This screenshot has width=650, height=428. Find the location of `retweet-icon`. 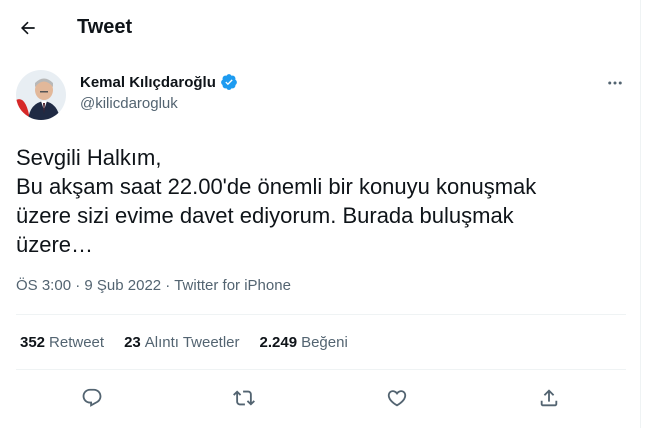

retweet-icon is located at coordinates (244, 398).